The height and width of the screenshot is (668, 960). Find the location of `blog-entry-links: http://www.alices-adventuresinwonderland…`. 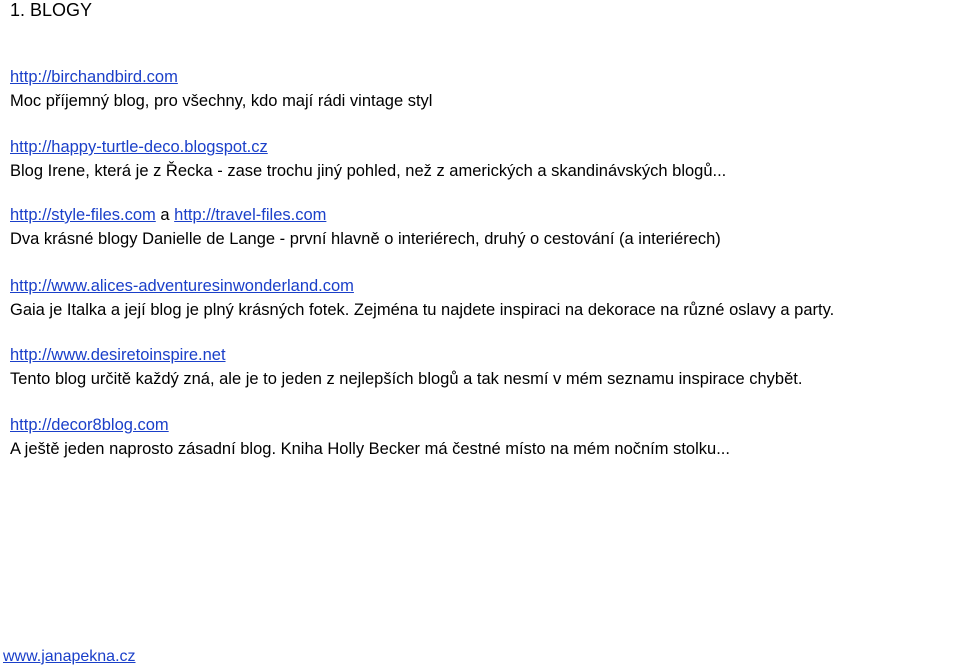

blog-entry-links: http://www.alices-adventuresinwonderland… is located at coordinates (422, 286).